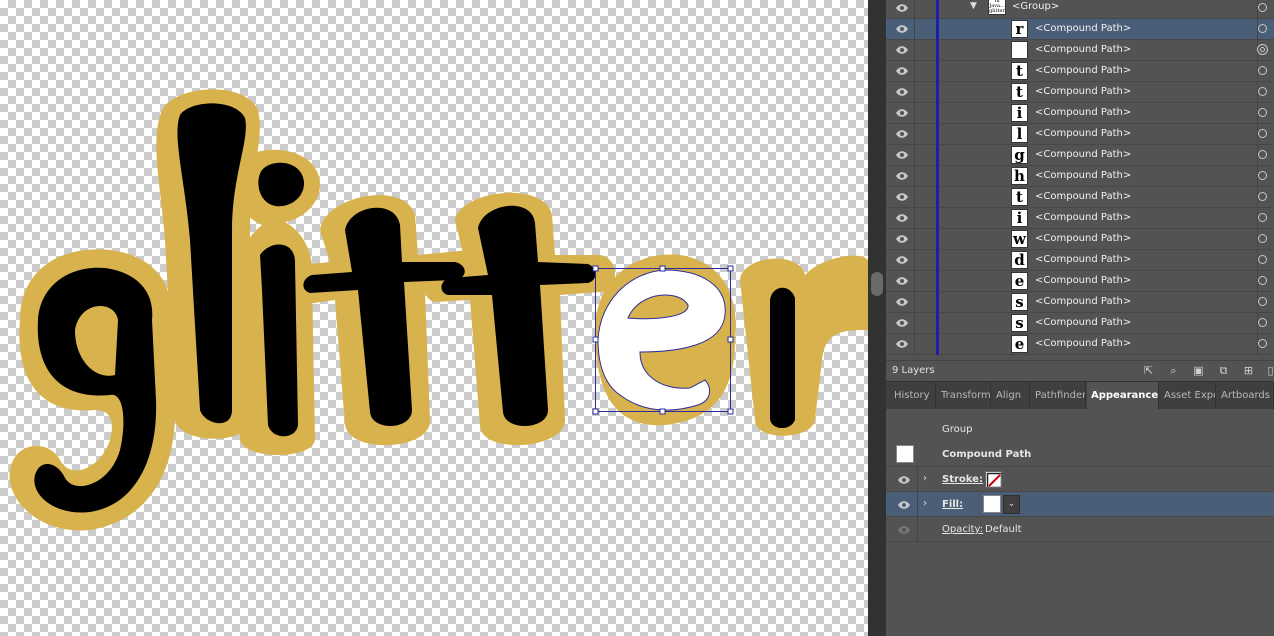  I want to click on layer-row-compound-path: h <Compound Path>, so click(1080, 176).